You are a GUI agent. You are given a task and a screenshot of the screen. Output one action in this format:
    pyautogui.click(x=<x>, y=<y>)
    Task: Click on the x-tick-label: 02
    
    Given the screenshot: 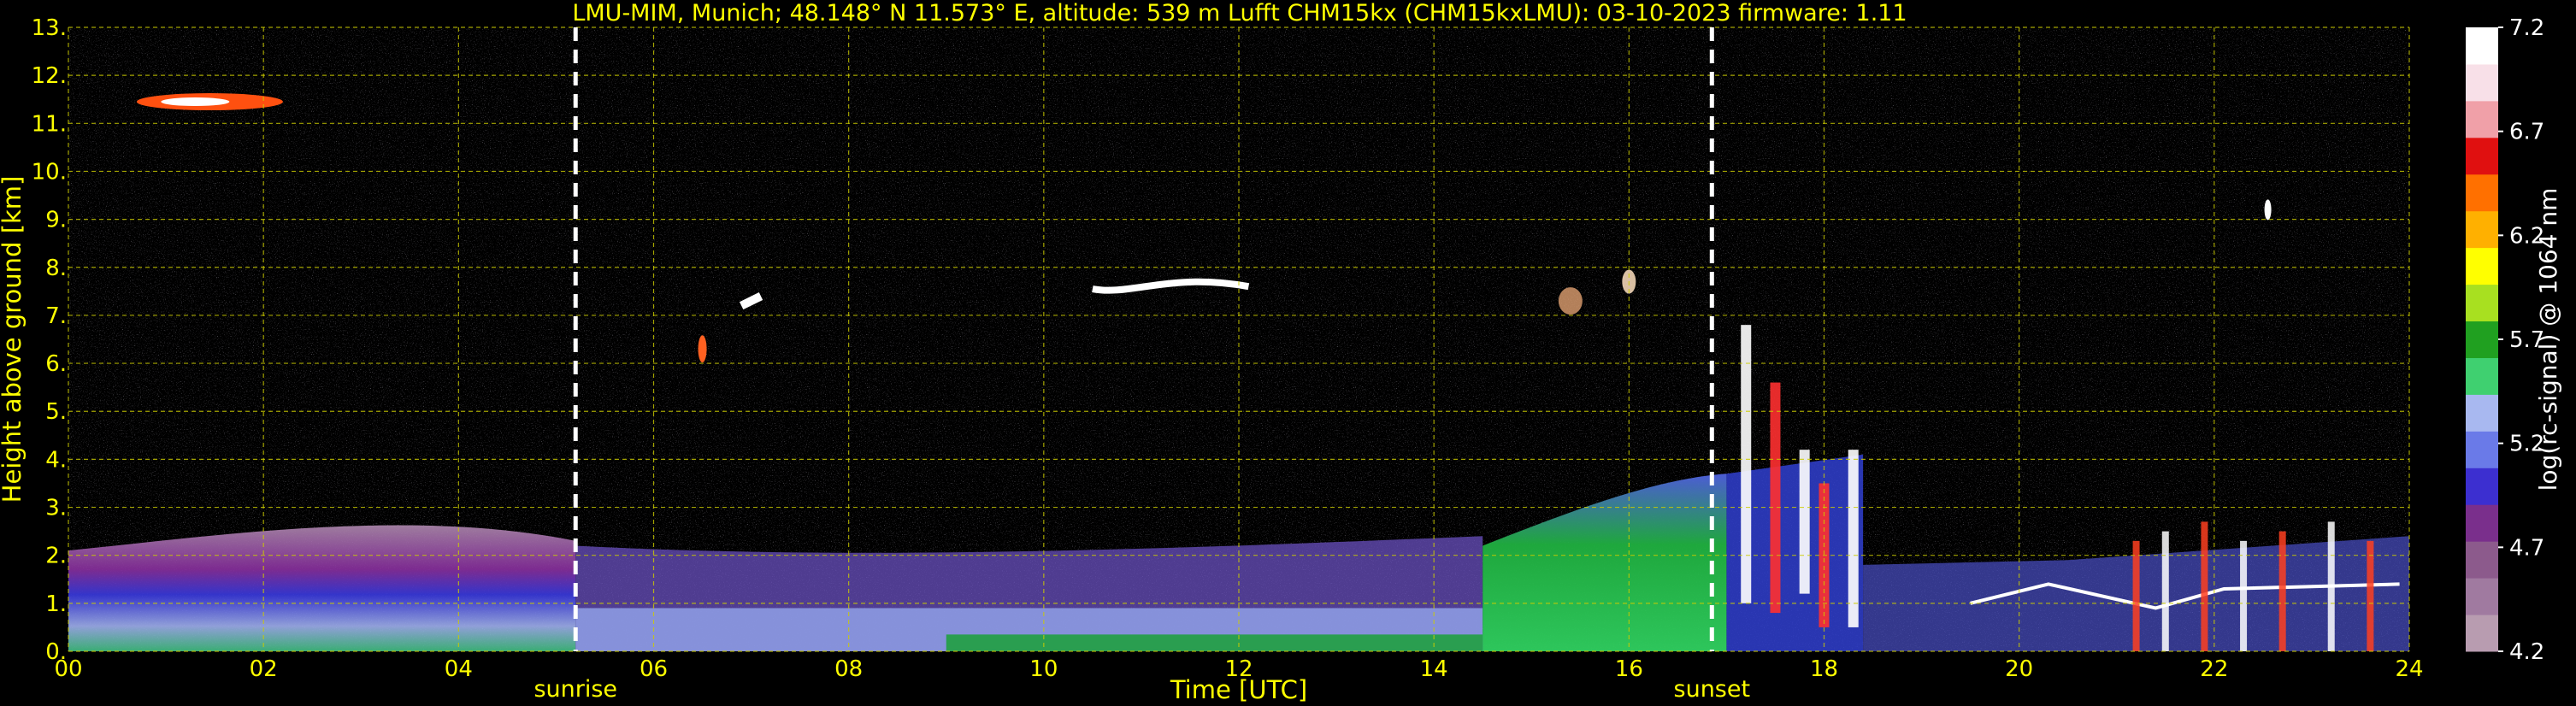 What is the action you would take?
    pyautogui.click(x=264, y=669)
    